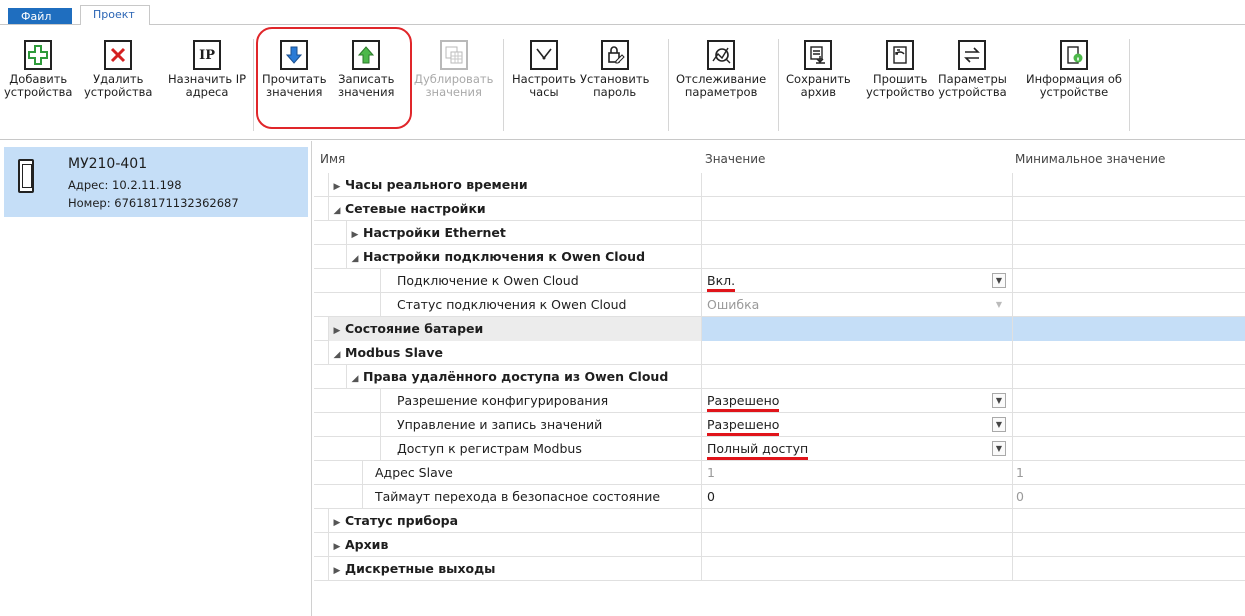 The width and height of the screenshot is (1245, 616). I want to click on set-password-label: Установить пароль, so click(615, 85).